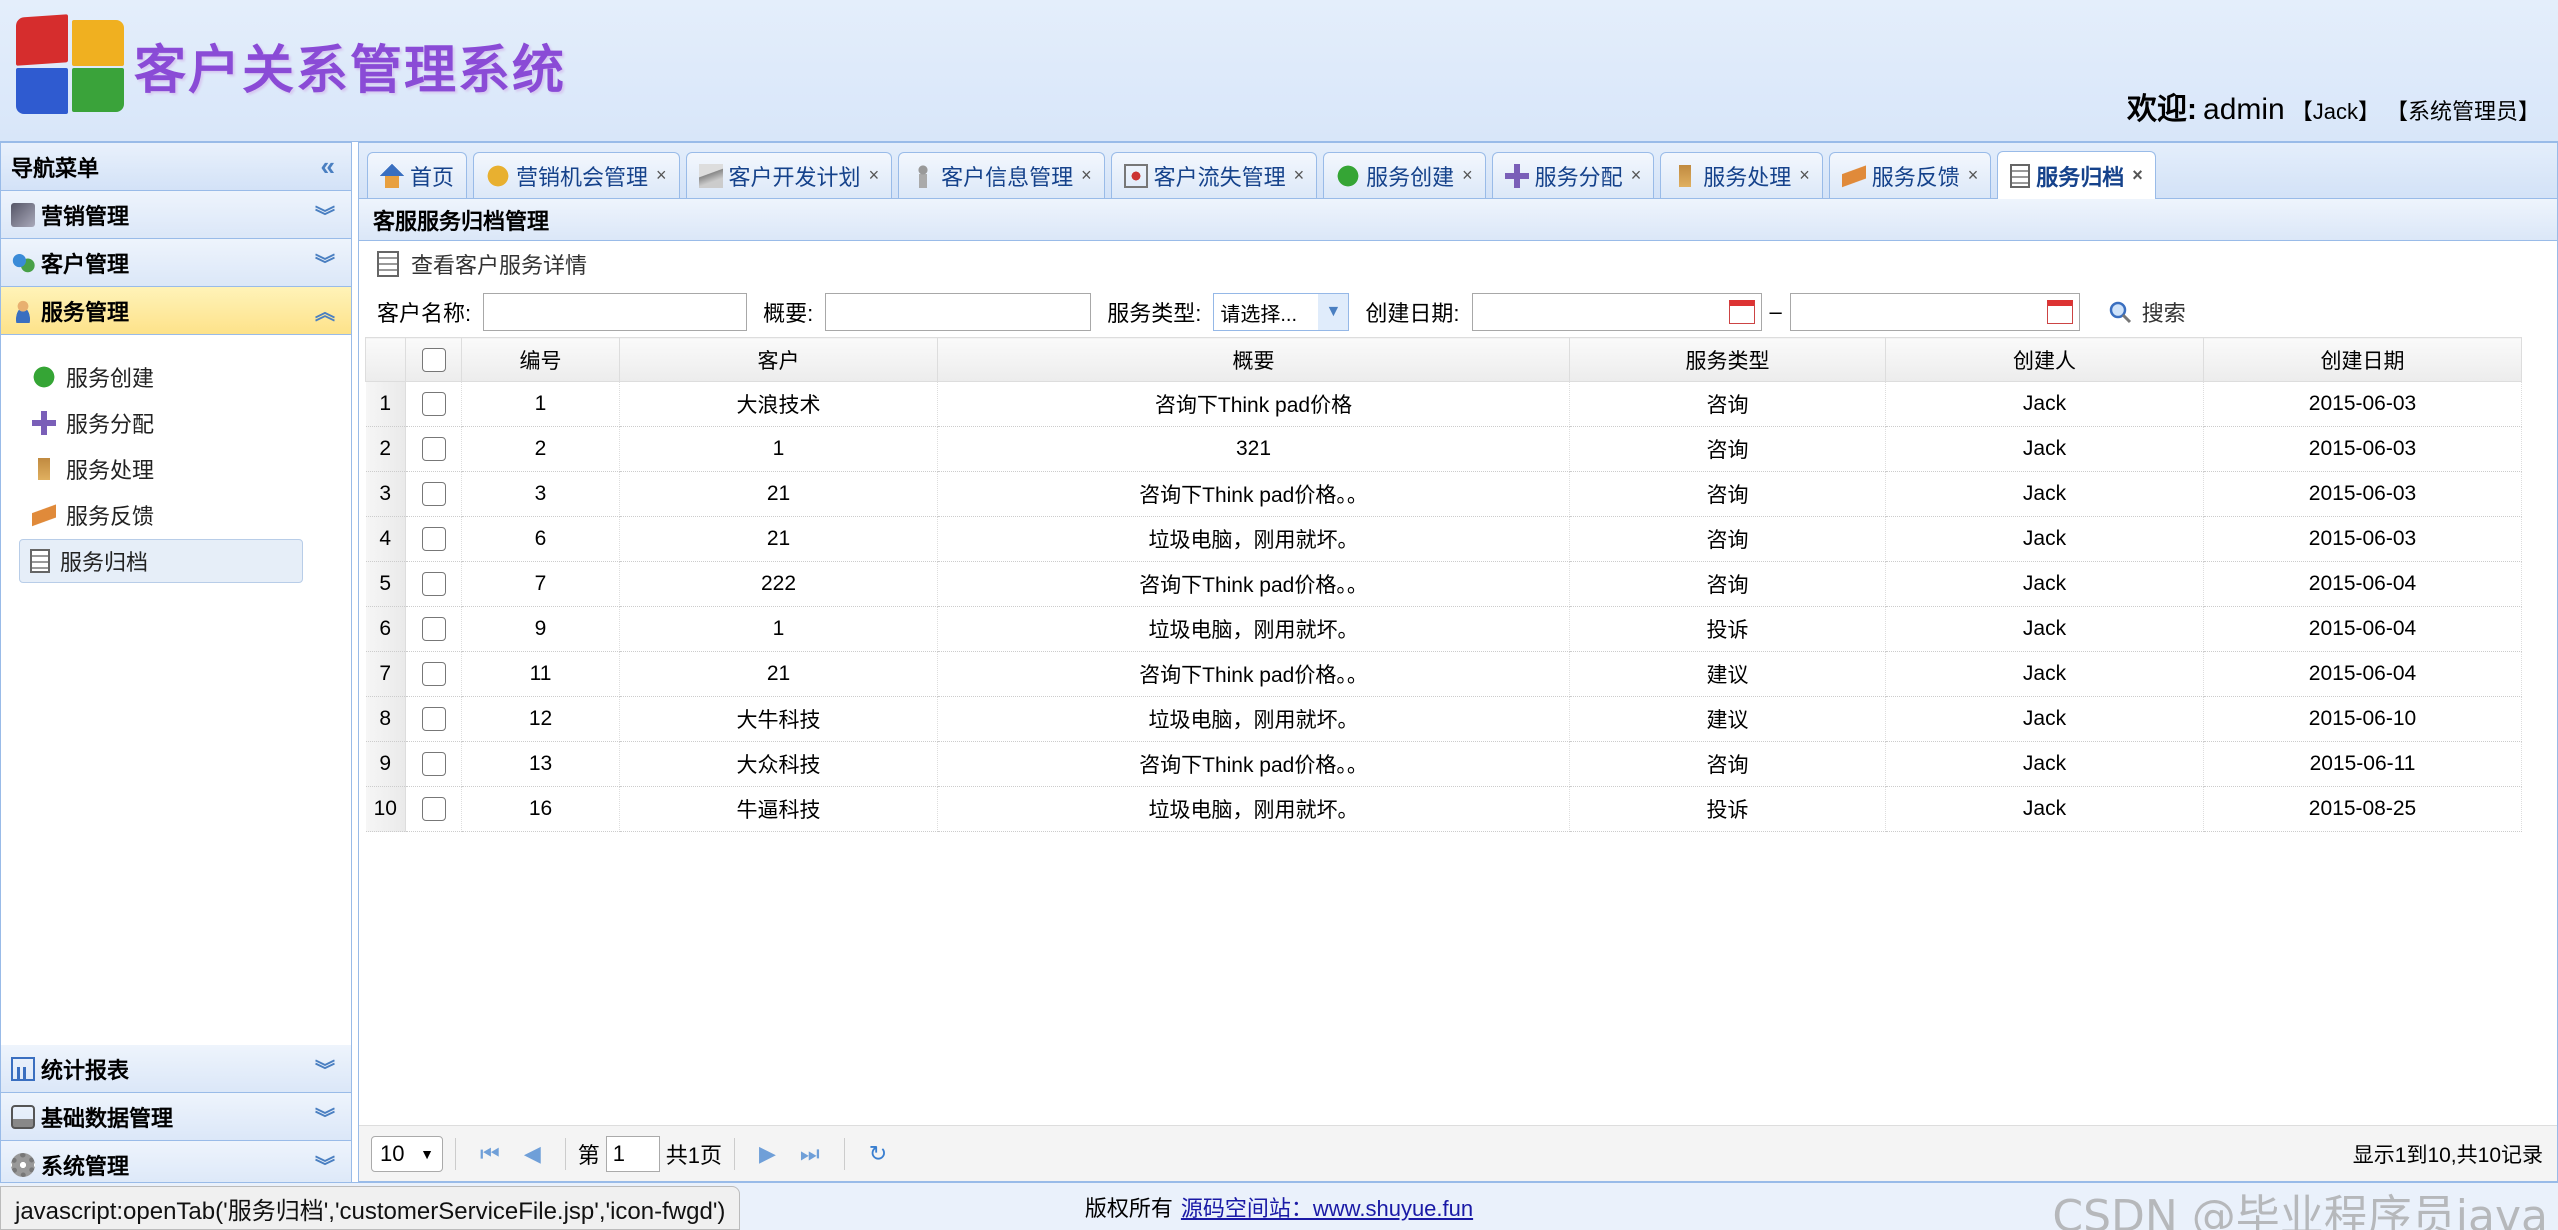 The image size is (2558, 1230). Describe the element at coordinates (1443, 719) in the screenshot. I see `table-row: 8 12 大牛科技 垃圾电脑，刚用就坏。 建议 Jack 2015-06-10` at that location.